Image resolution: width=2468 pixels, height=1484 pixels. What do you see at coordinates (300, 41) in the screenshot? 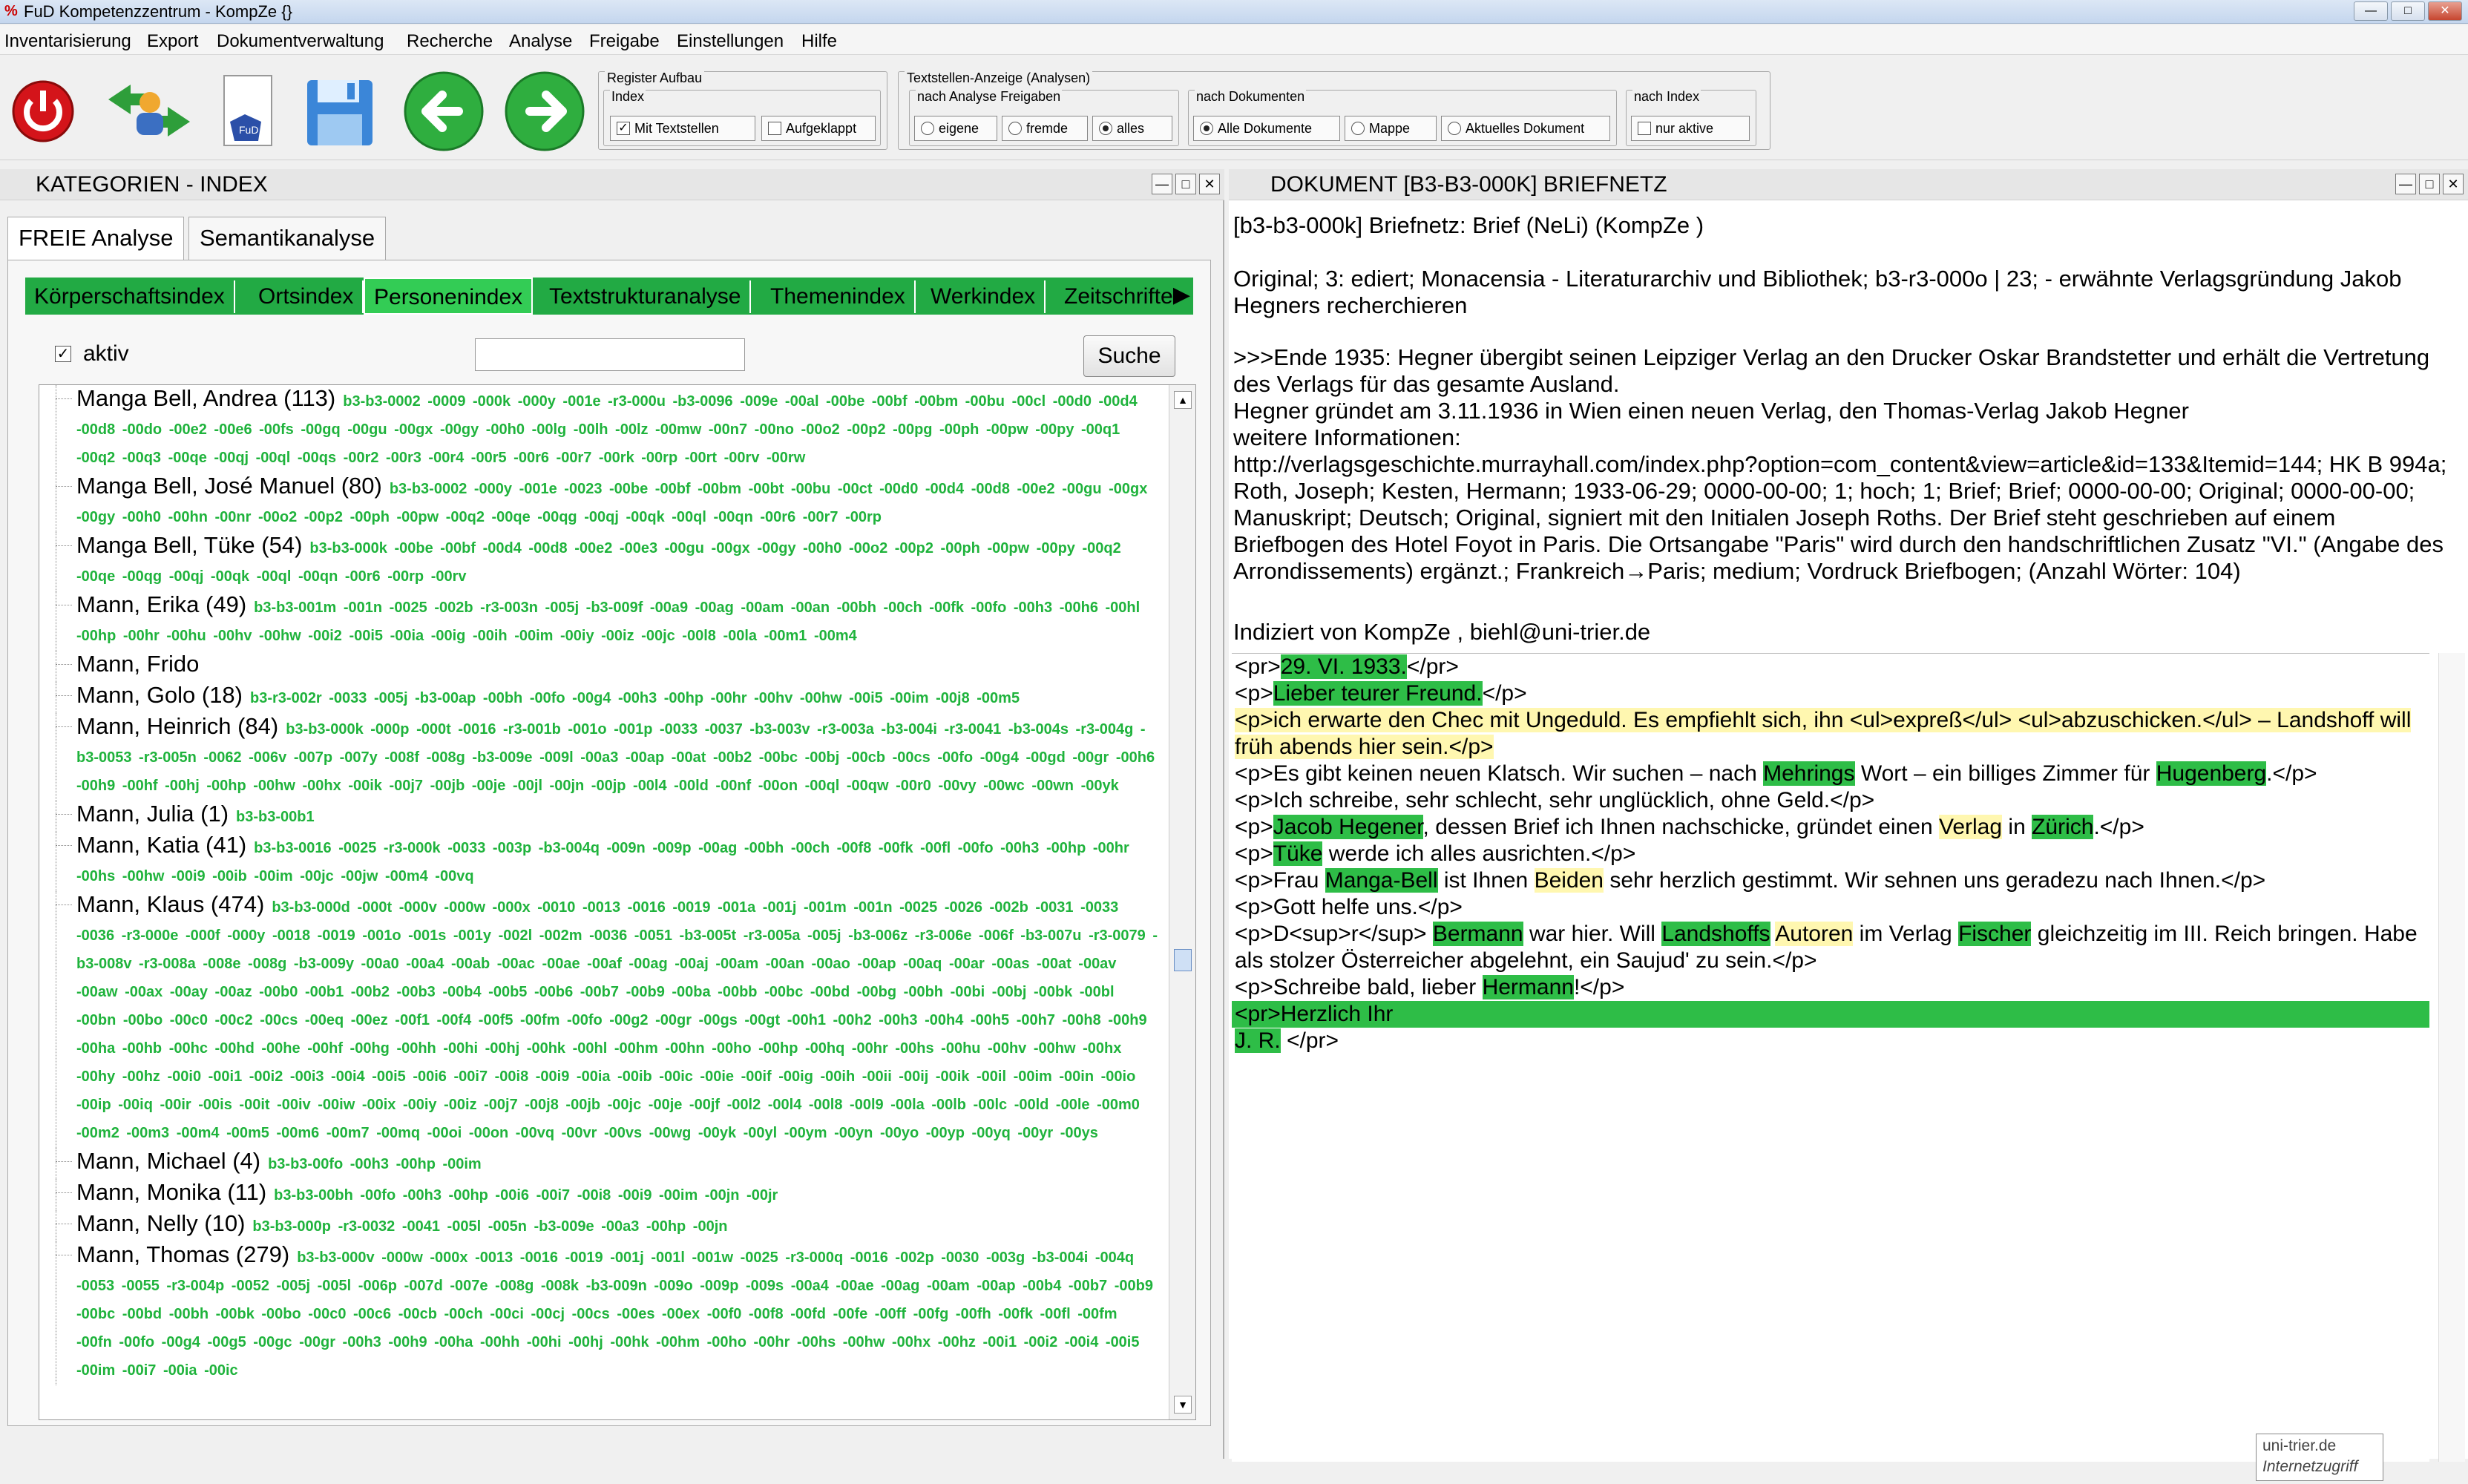
I see `menu-dokumentverwaltung: Dokumentverwaltung` at bounding box center [300, 41].